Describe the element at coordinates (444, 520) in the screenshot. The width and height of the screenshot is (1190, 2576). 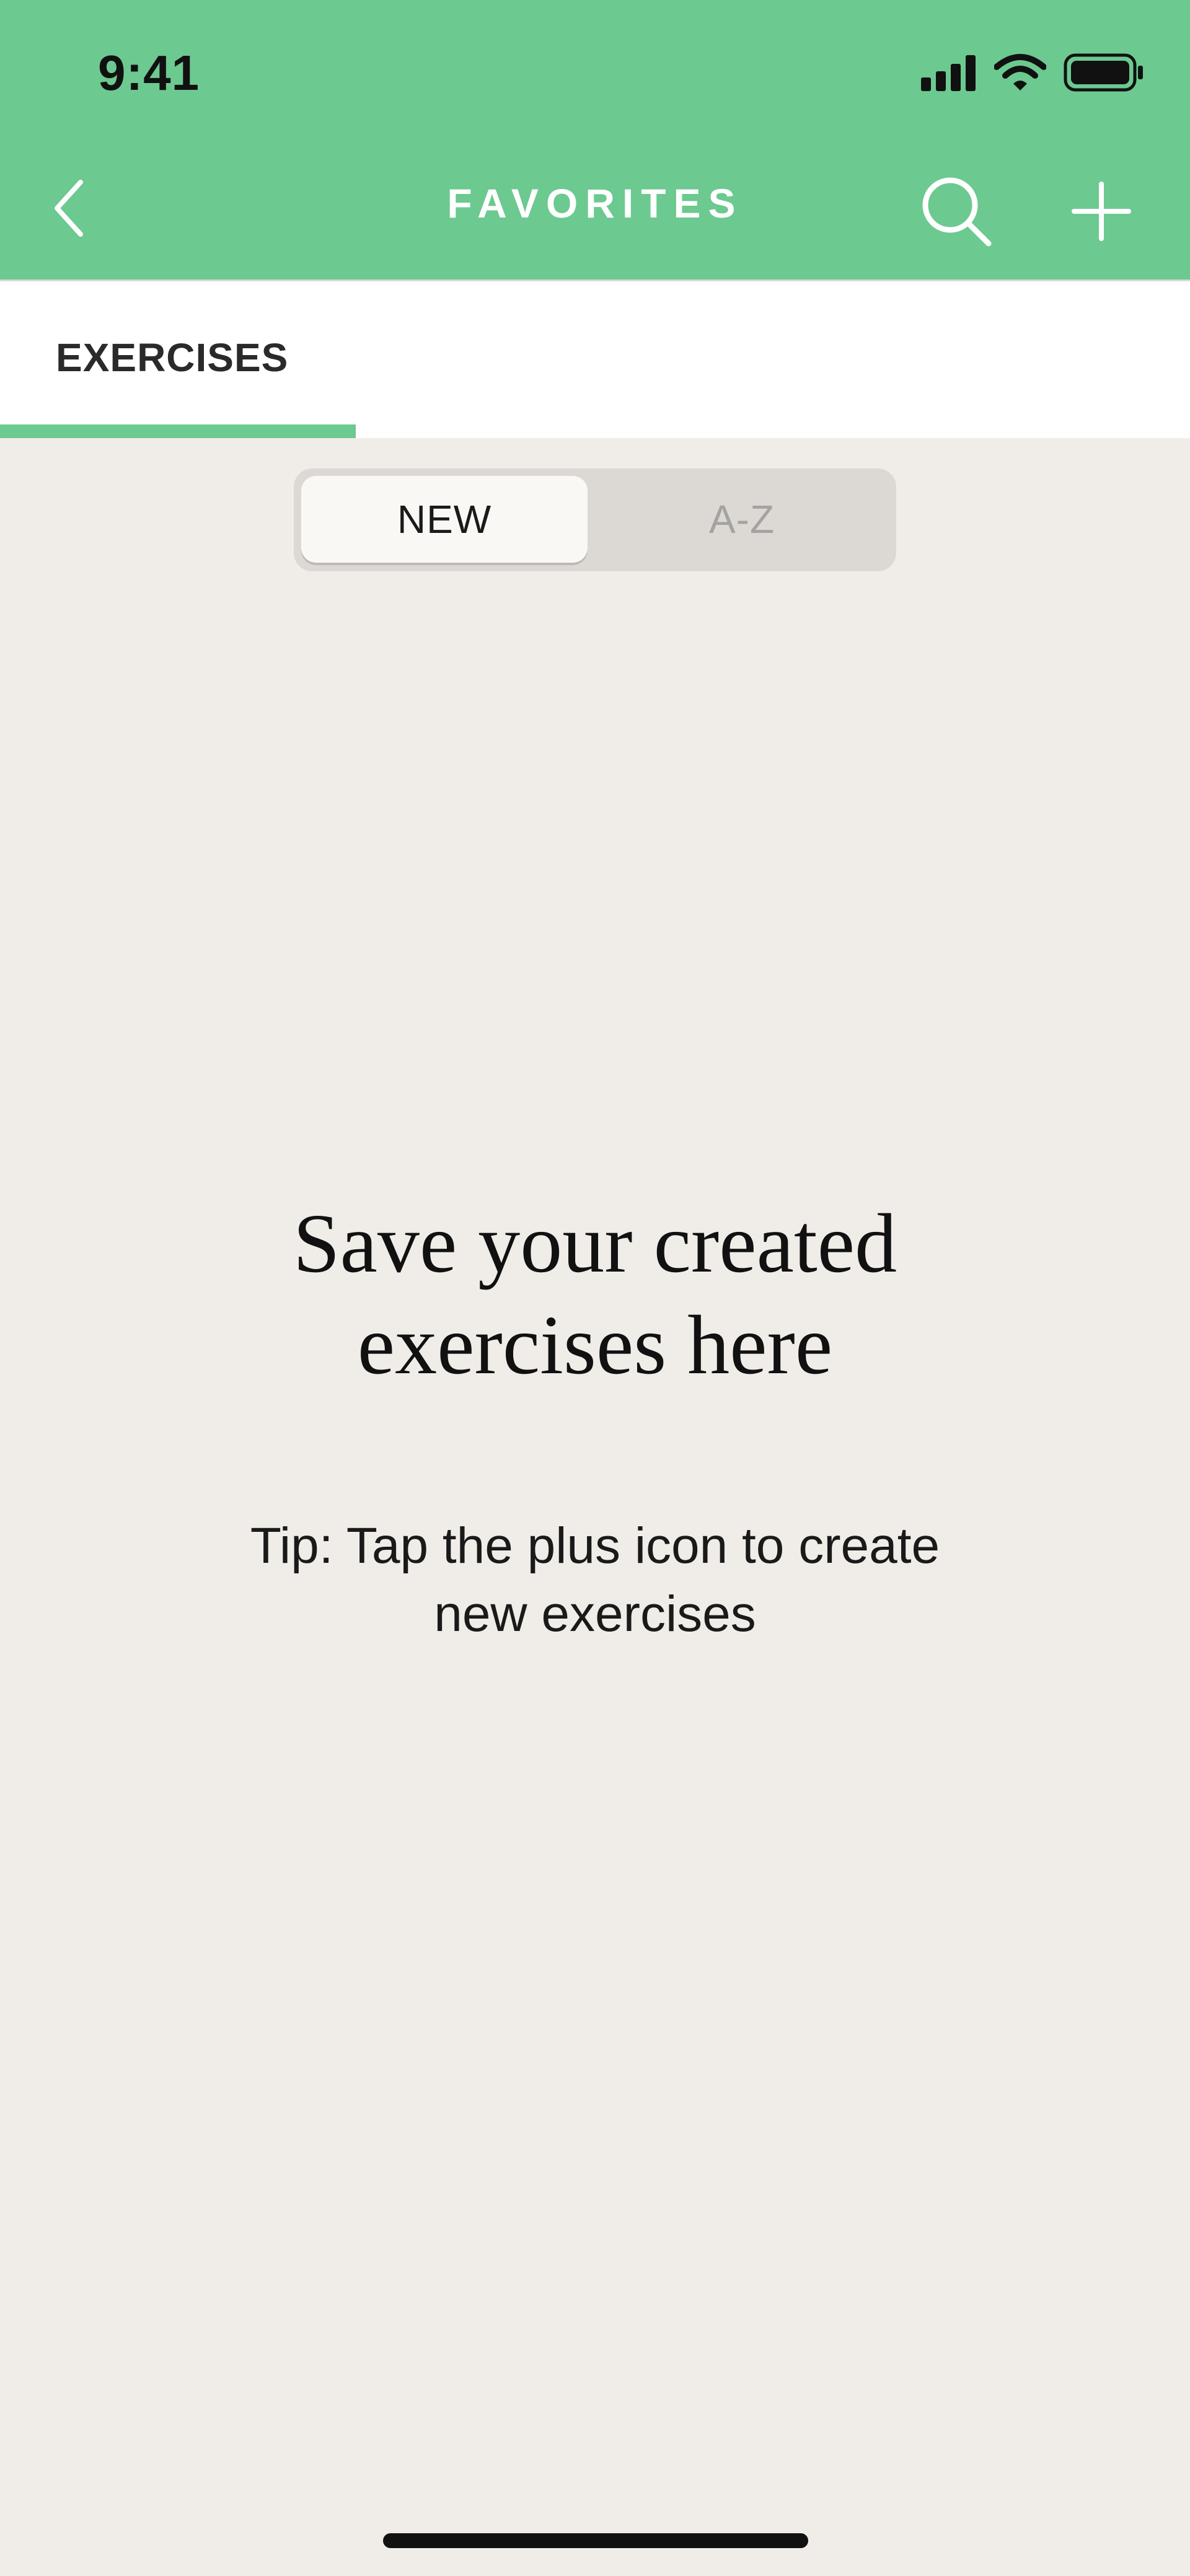
I see `sort-new-option: NEW` at that location.